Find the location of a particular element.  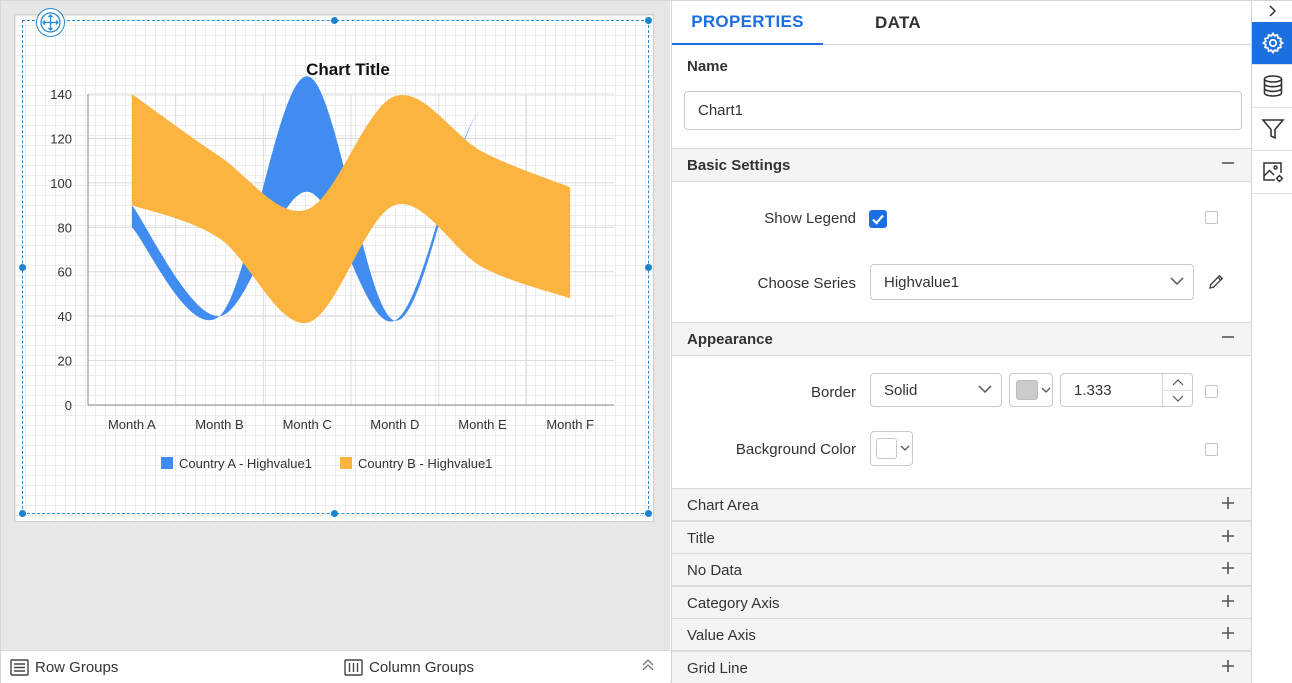

y-tick-label: 40 is located at coordinates (65, 316).